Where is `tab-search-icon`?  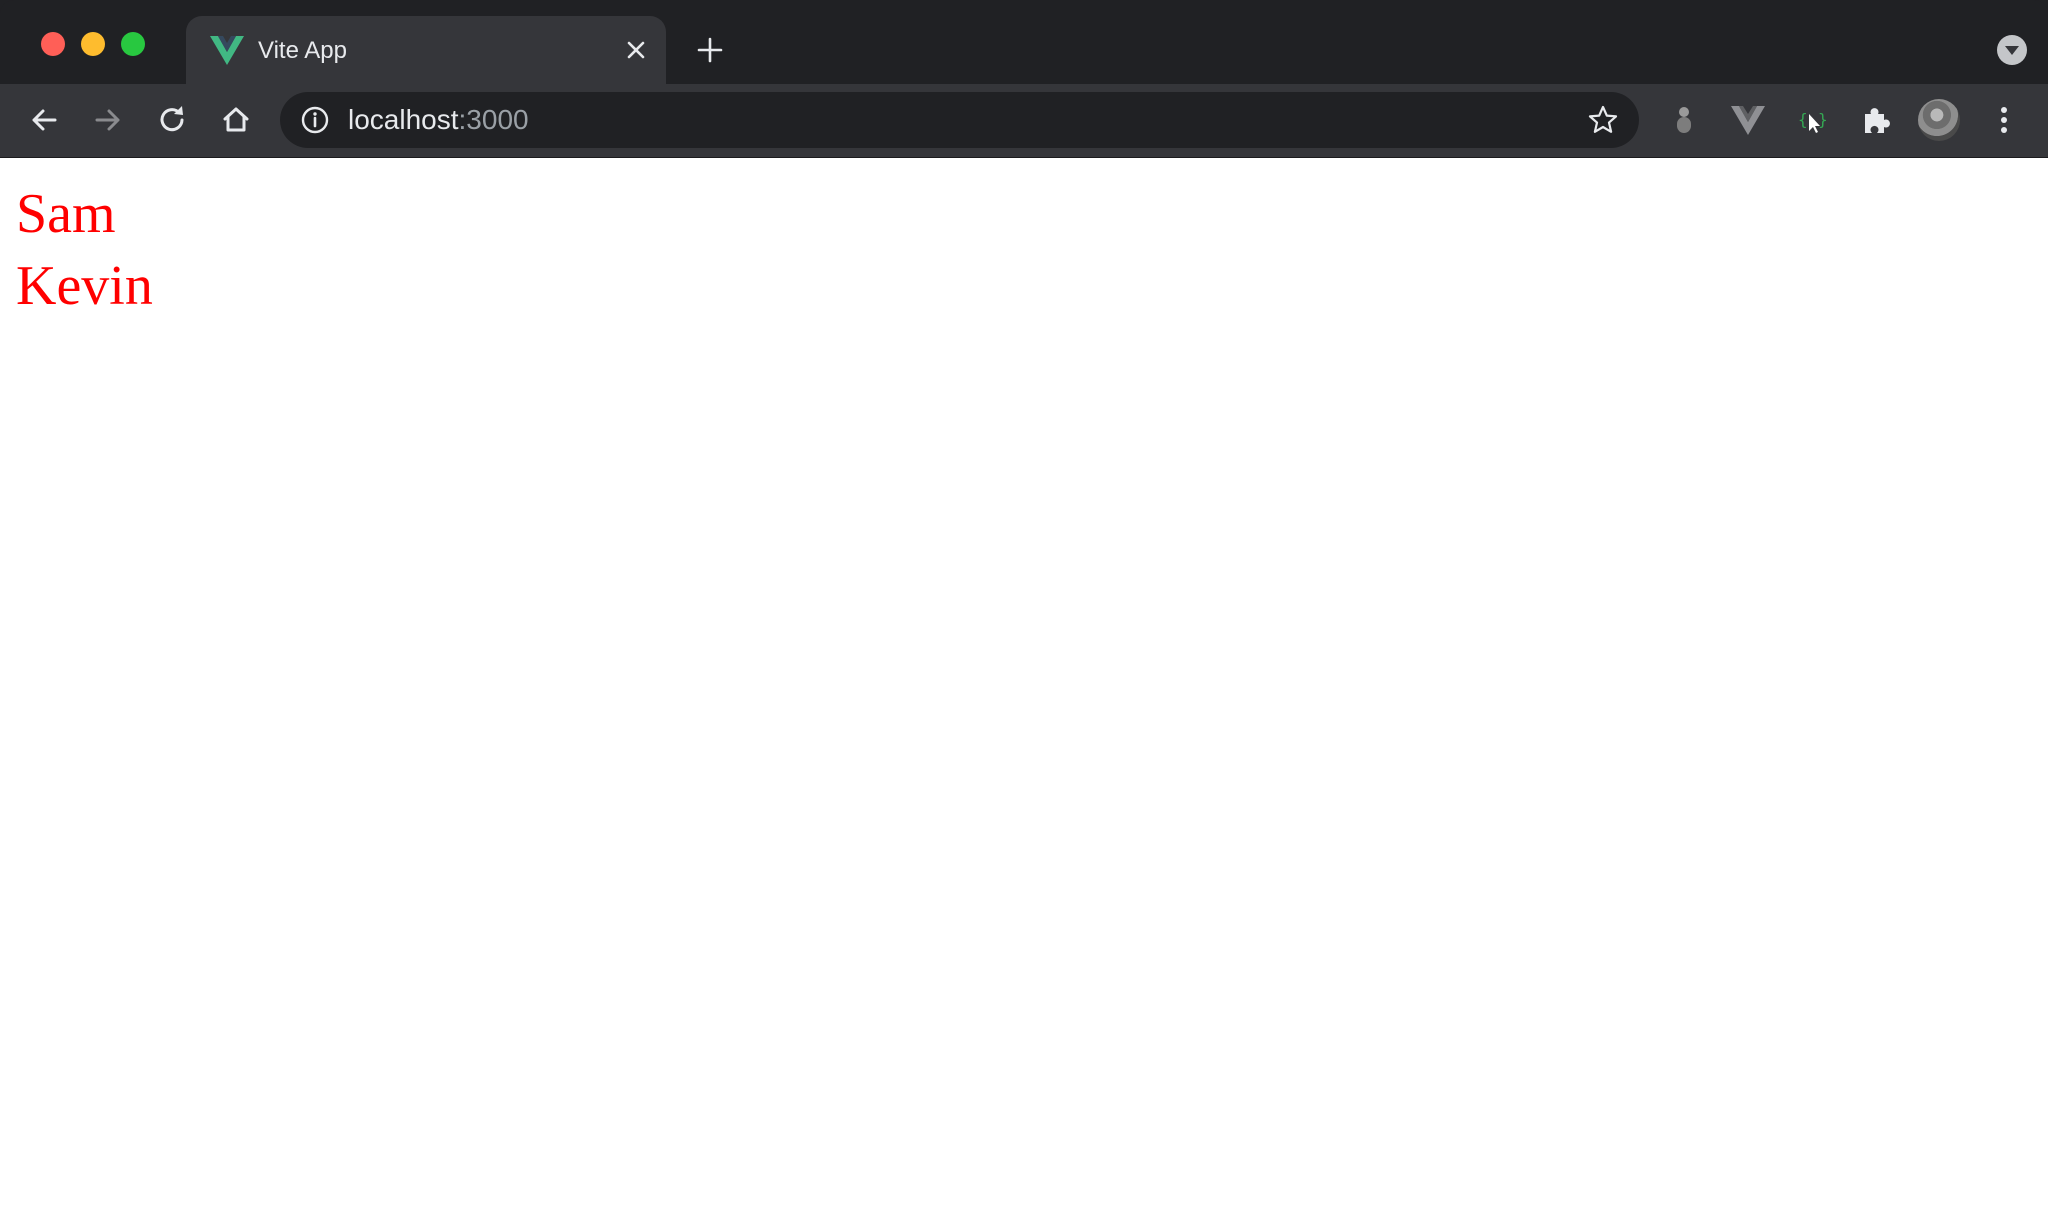
tab-search-icon is located at coordinates (2012, 50).